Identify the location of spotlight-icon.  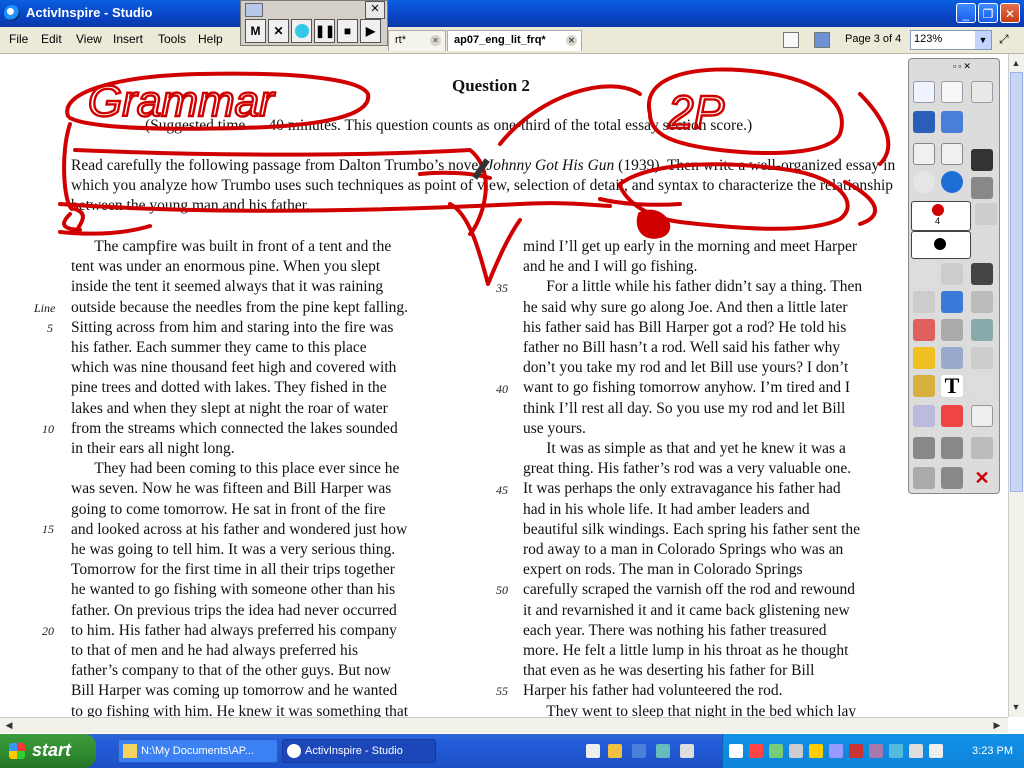
(982, 274).